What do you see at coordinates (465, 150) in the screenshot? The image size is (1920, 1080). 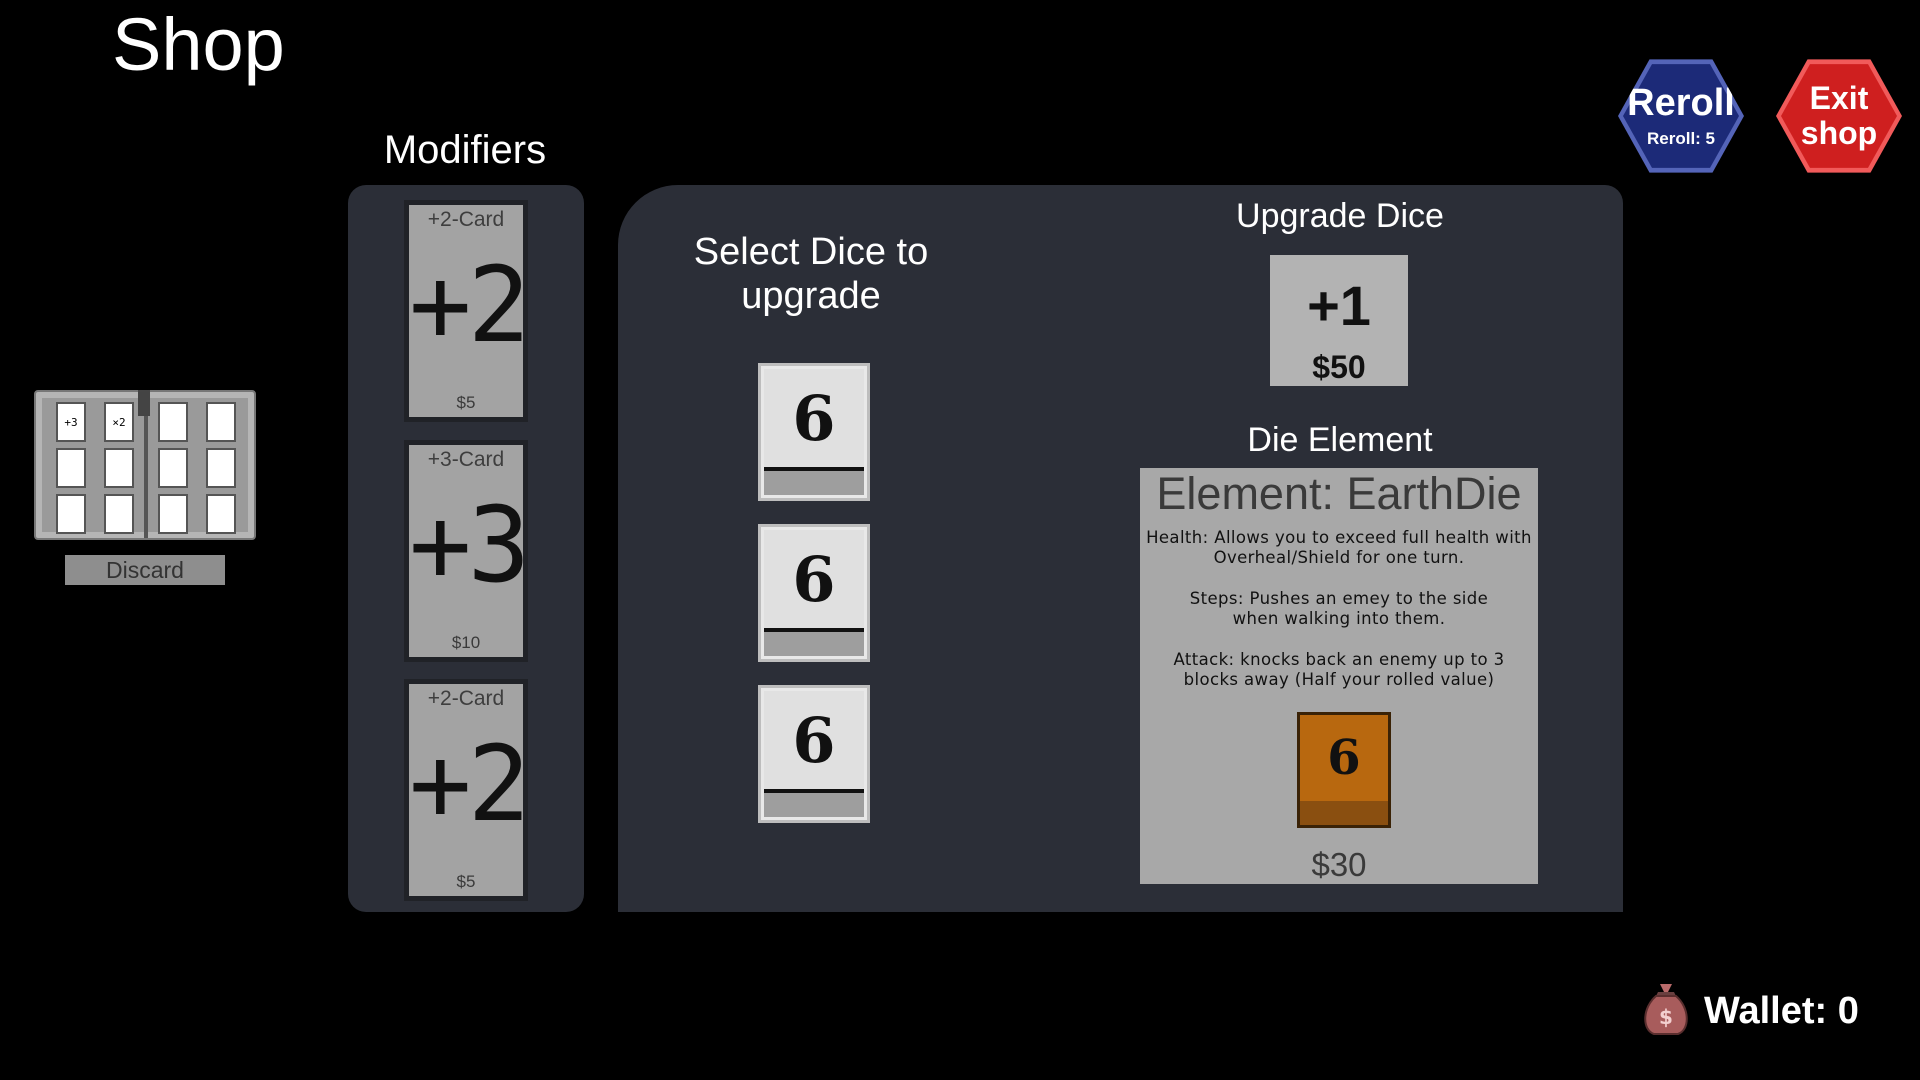 I see `modifiers-title: Modifiers` at bounding box center [465, 150].